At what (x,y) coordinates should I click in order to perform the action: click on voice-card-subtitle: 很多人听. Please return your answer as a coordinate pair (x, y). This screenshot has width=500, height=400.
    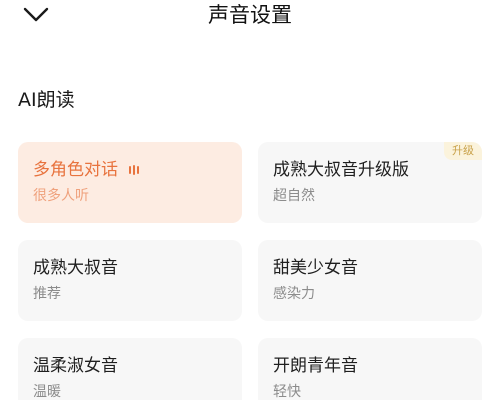
    Looking at the image, I should click on (61, 196).